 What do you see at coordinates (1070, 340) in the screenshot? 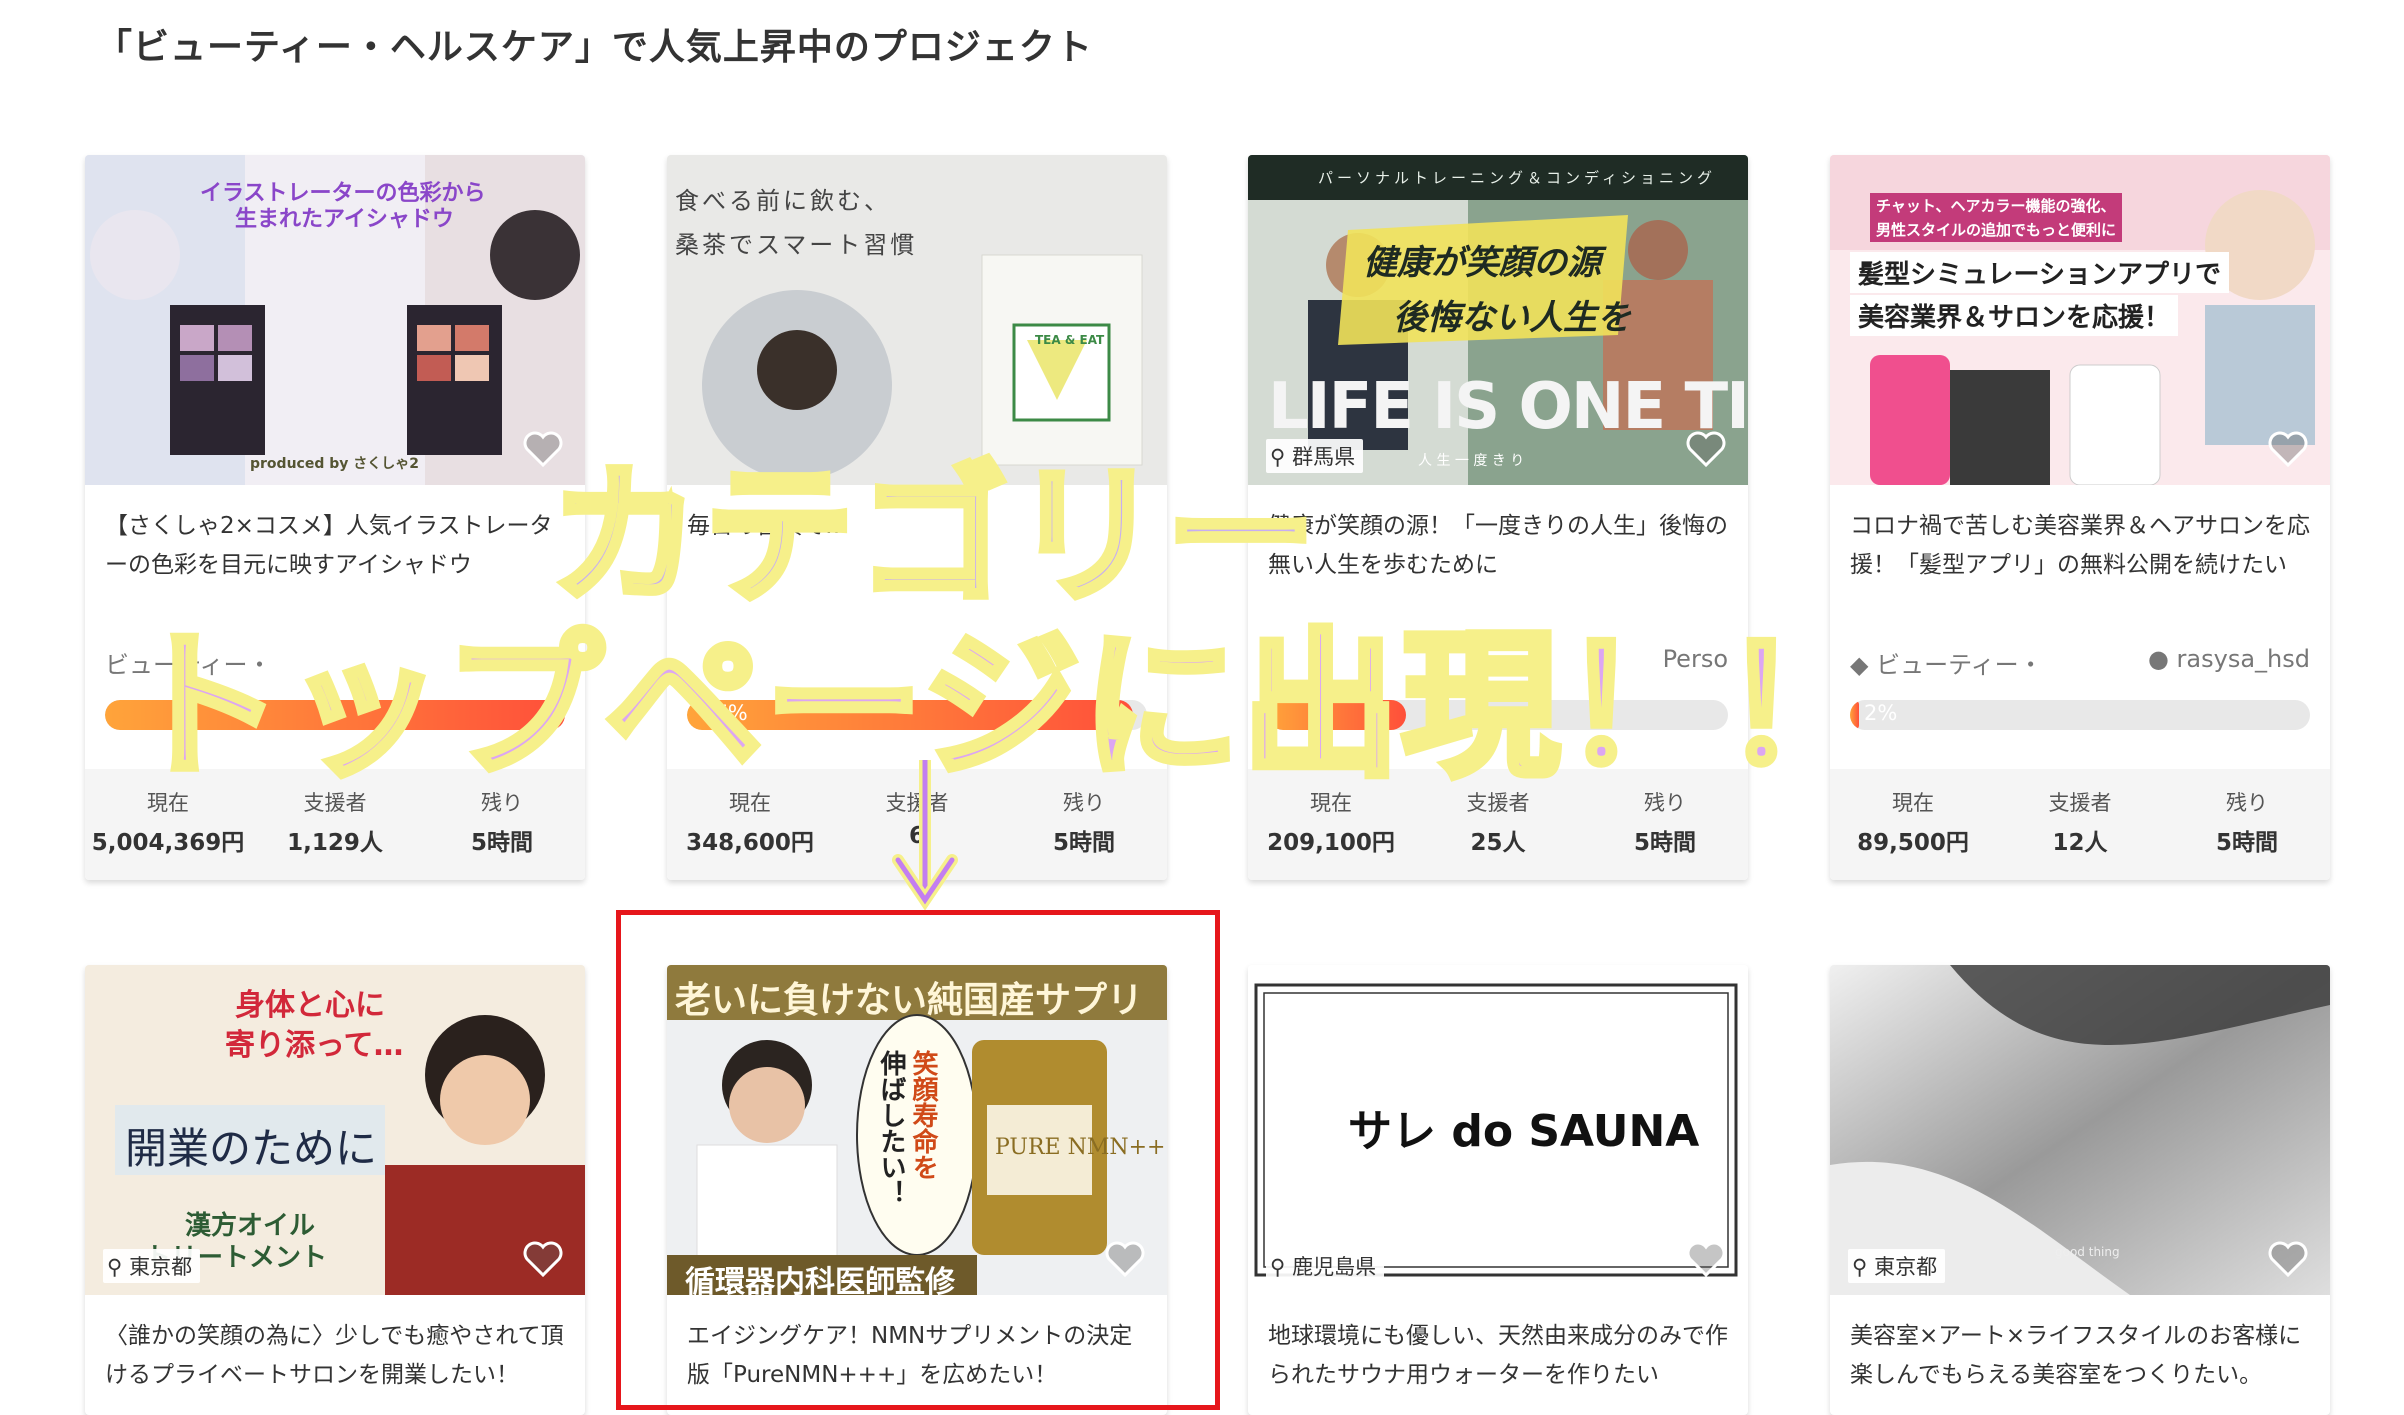
I see `thumb-caption: TEA & EAT` at bounding box center [1070, 340].